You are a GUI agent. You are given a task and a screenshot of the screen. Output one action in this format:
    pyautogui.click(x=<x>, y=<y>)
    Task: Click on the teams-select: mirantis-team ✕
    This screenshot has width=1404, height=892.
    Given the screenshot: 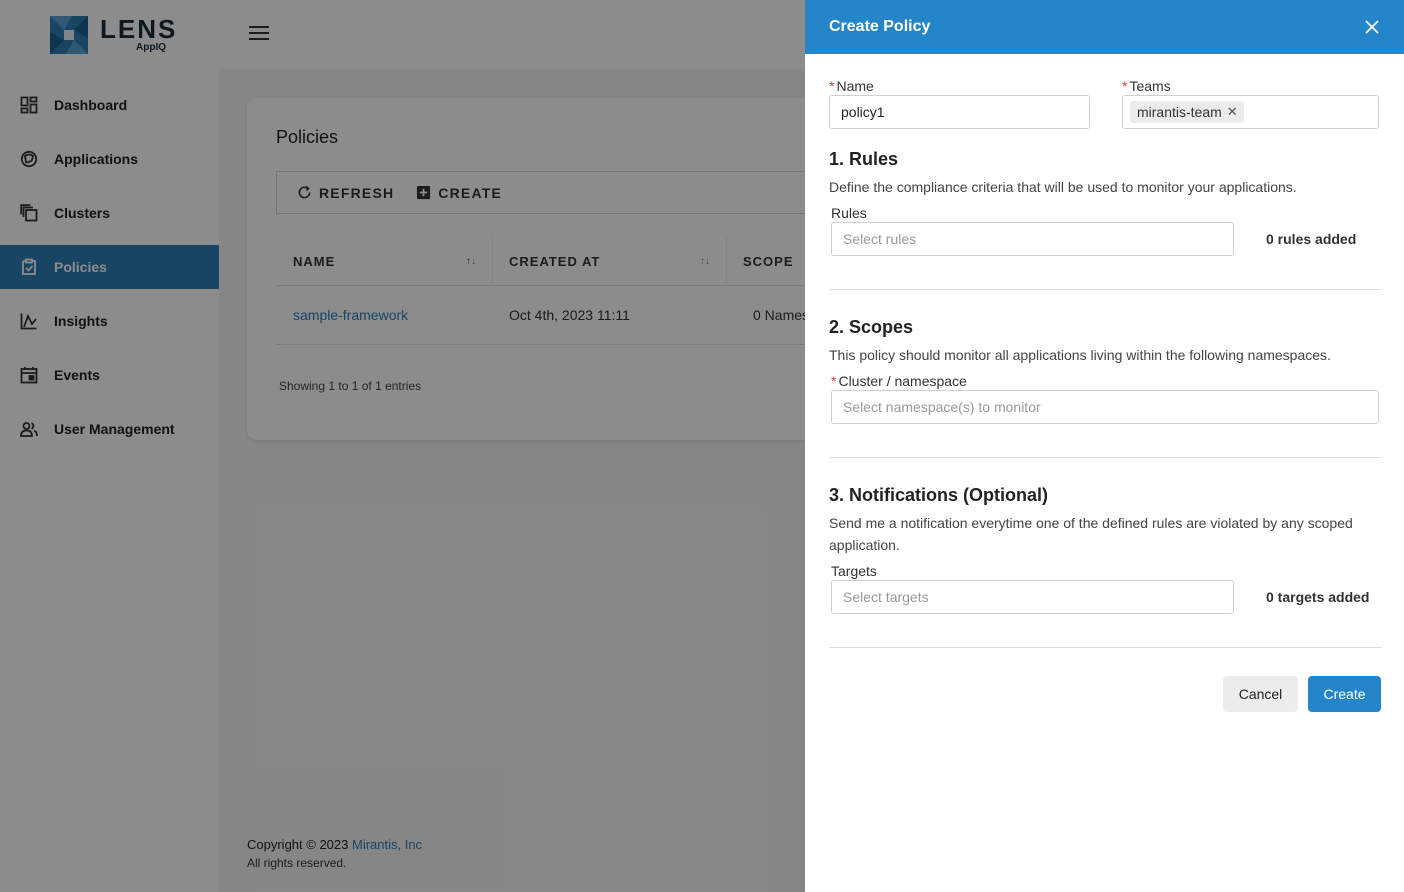 What is the action you would take?
    pyautogui.click(x=1250, y=112)
    